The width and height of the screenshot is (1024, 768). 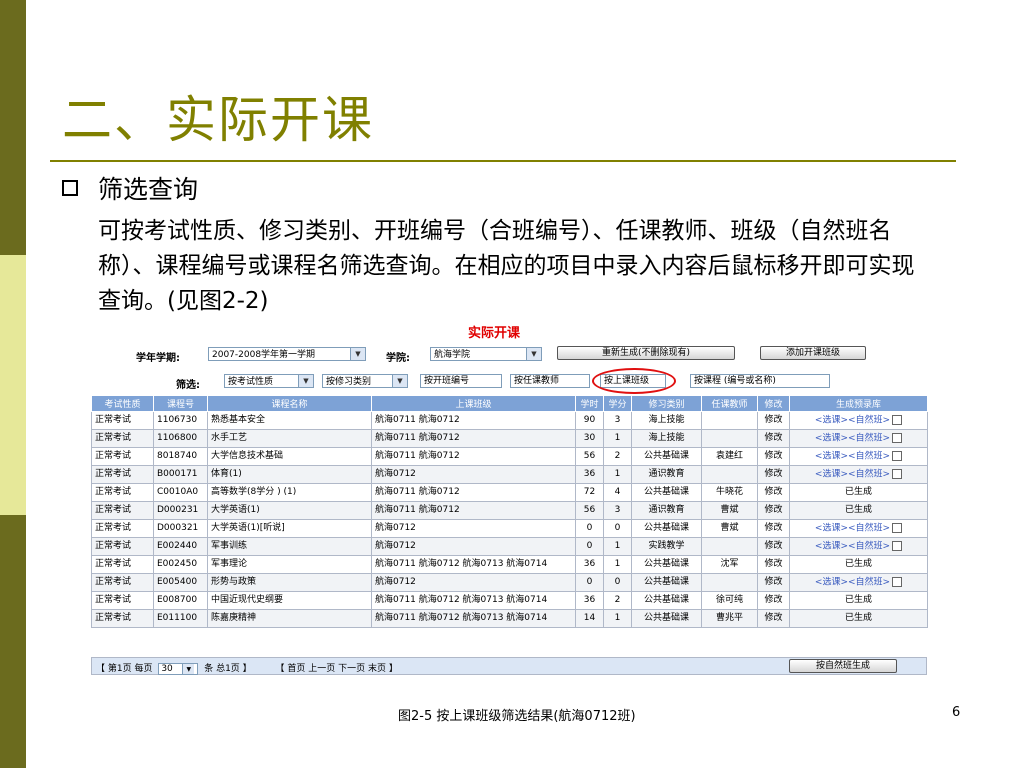 I want to click on class-cell: 航海0711 航海0712 航海0713 航海0714, so click(x=473, y=600).